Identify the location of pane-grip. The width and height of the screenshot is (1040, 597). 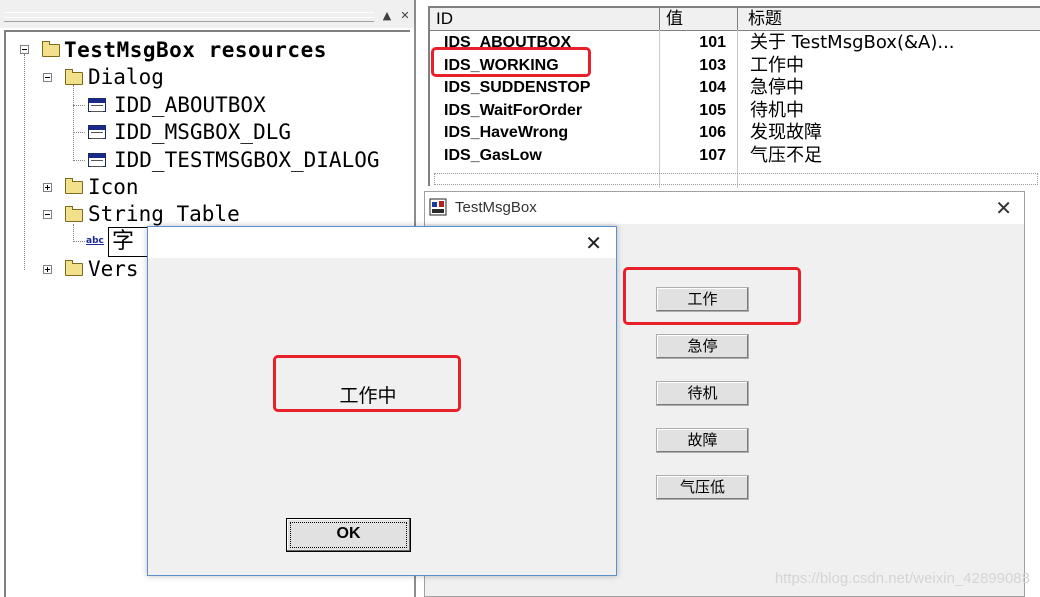
(189, 19).